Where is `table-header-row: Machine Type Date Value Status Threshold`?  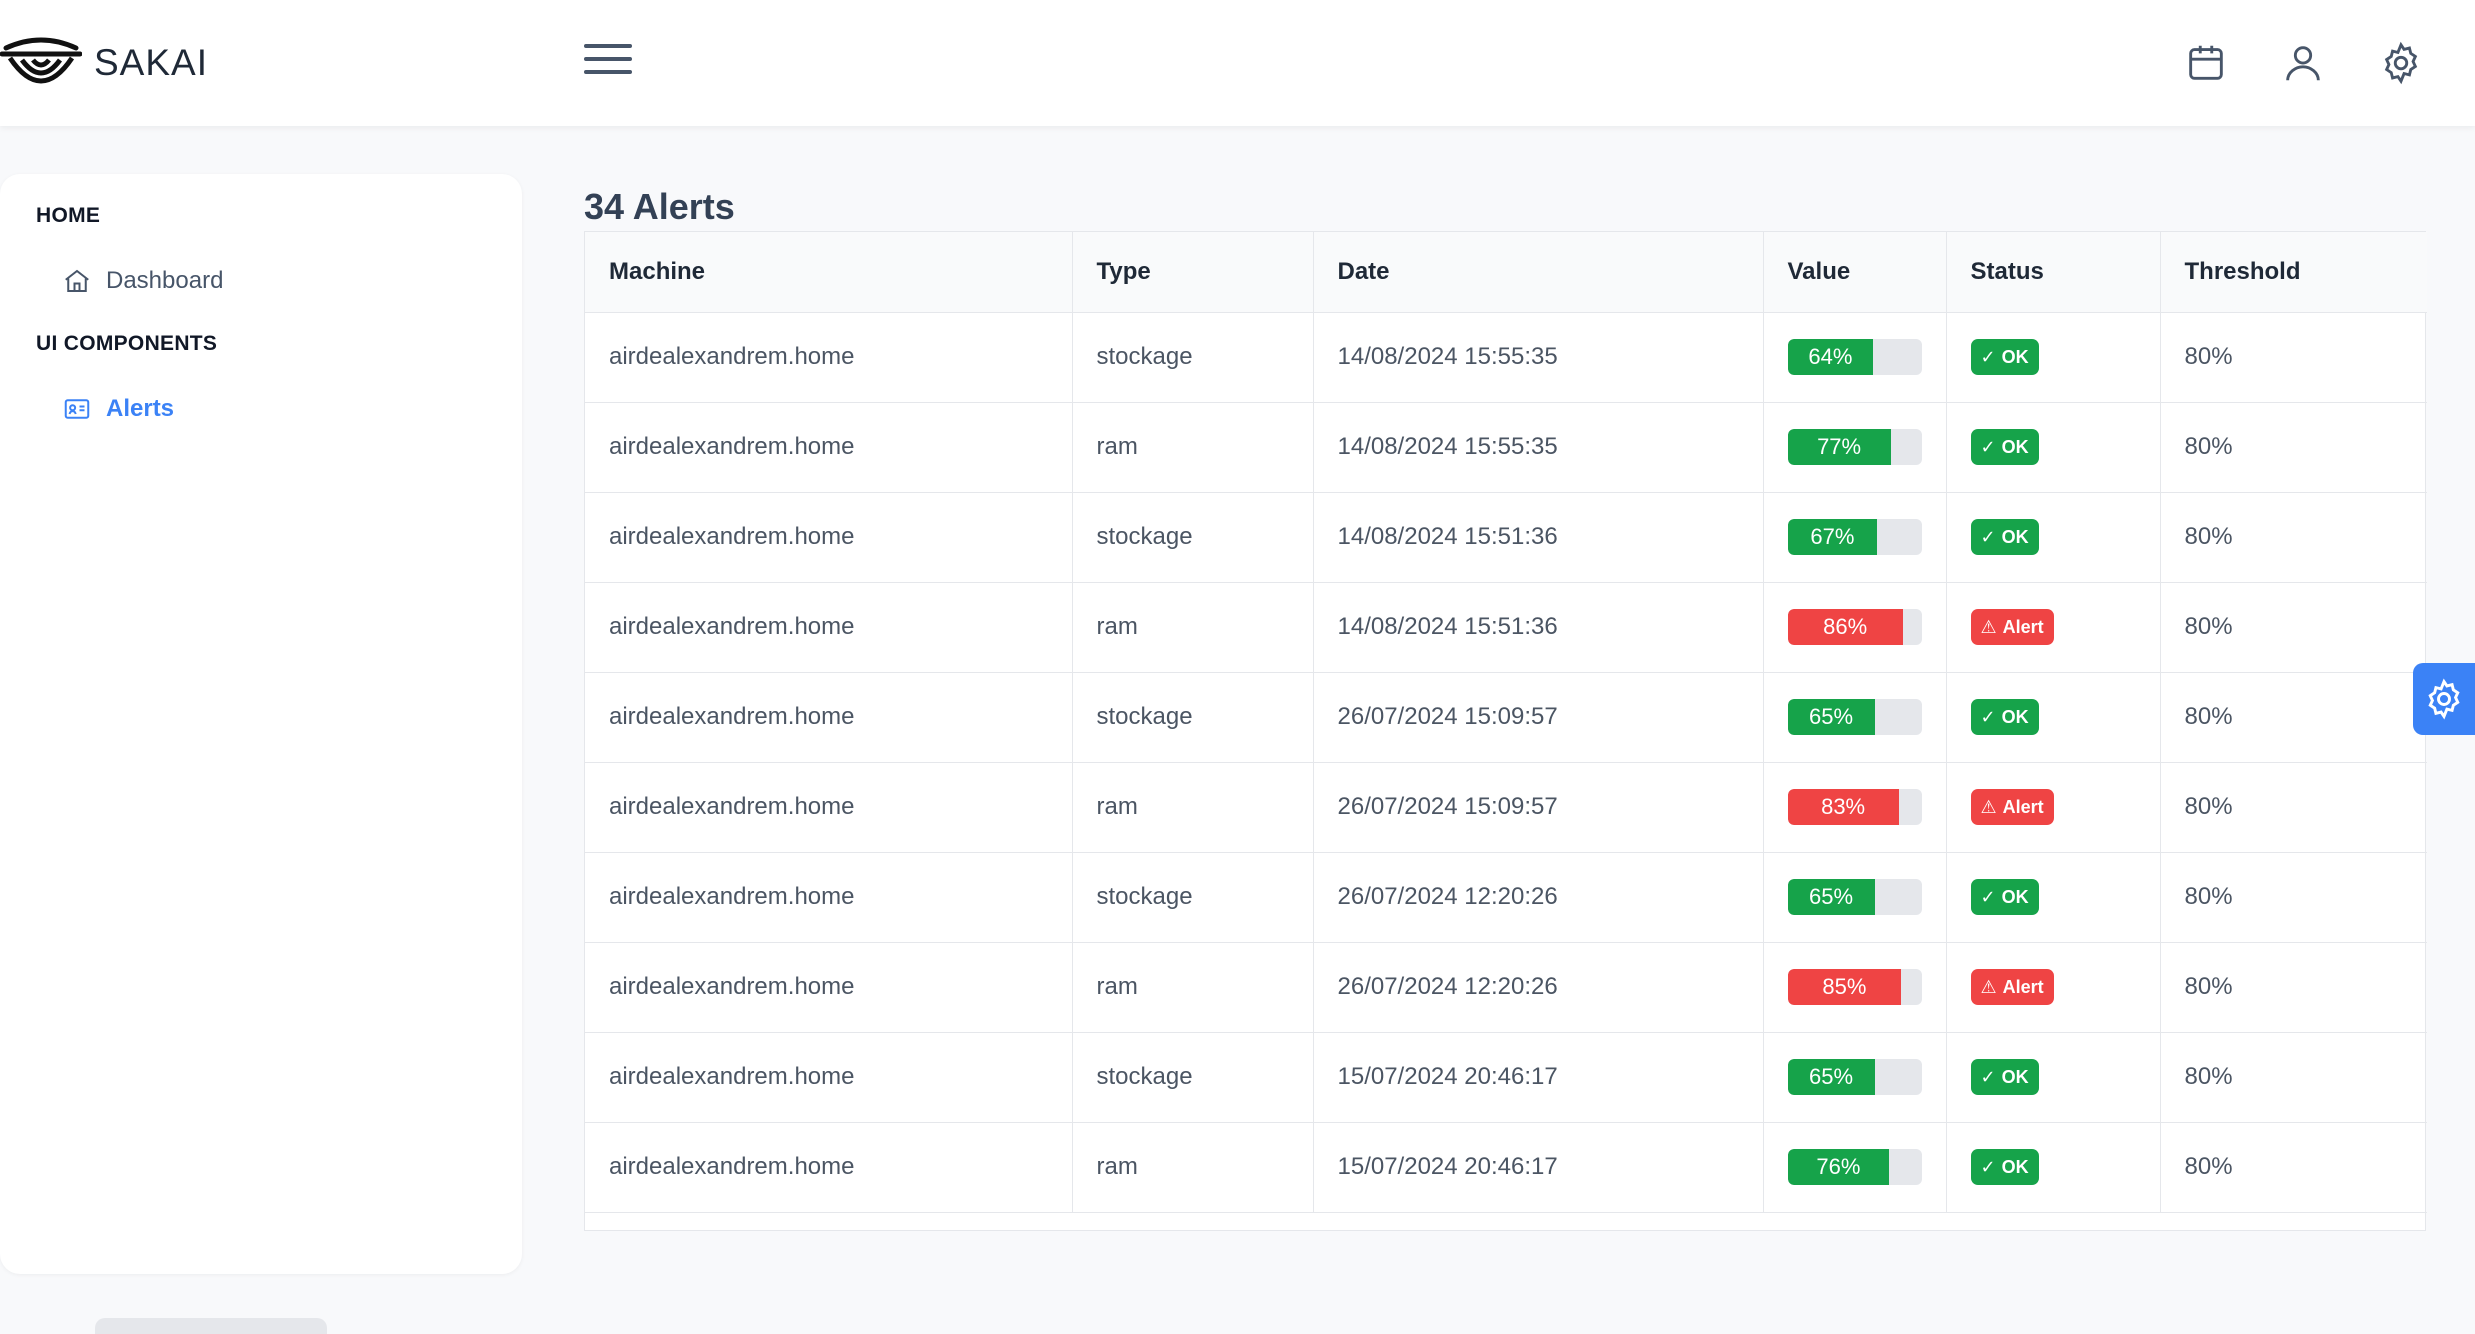
table-header-row: Machine Type Date Value Status Threshold is located at coordinates (1506, 272).